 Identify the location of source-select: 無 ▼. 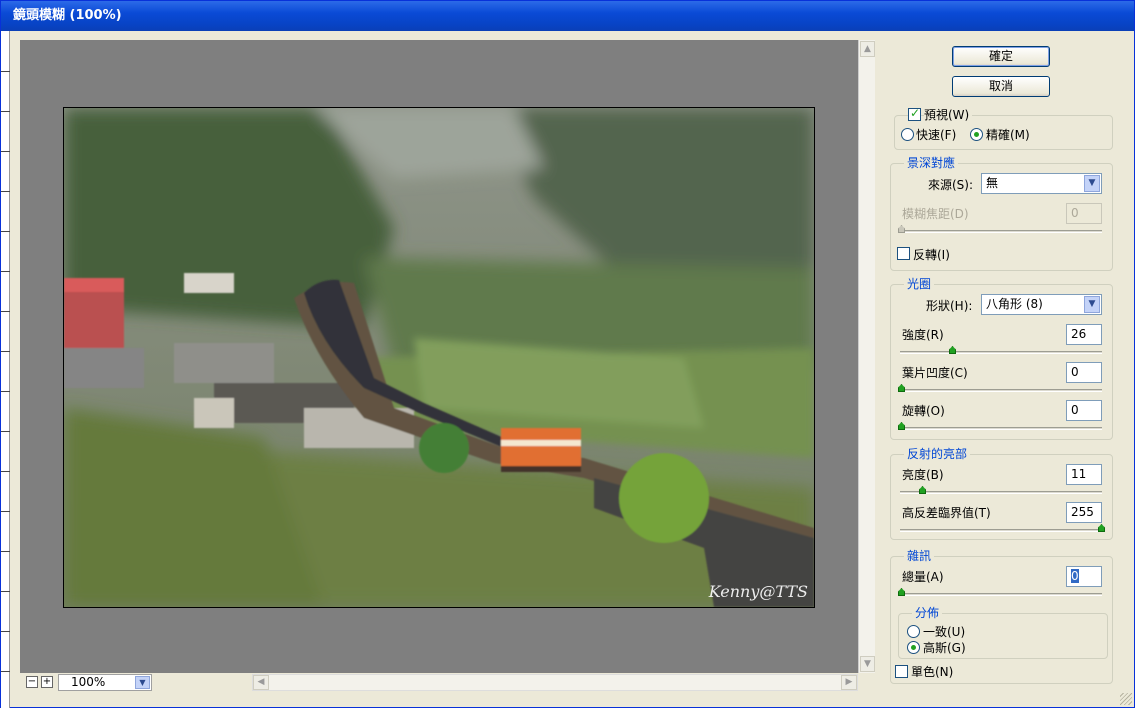
(1041, 183).